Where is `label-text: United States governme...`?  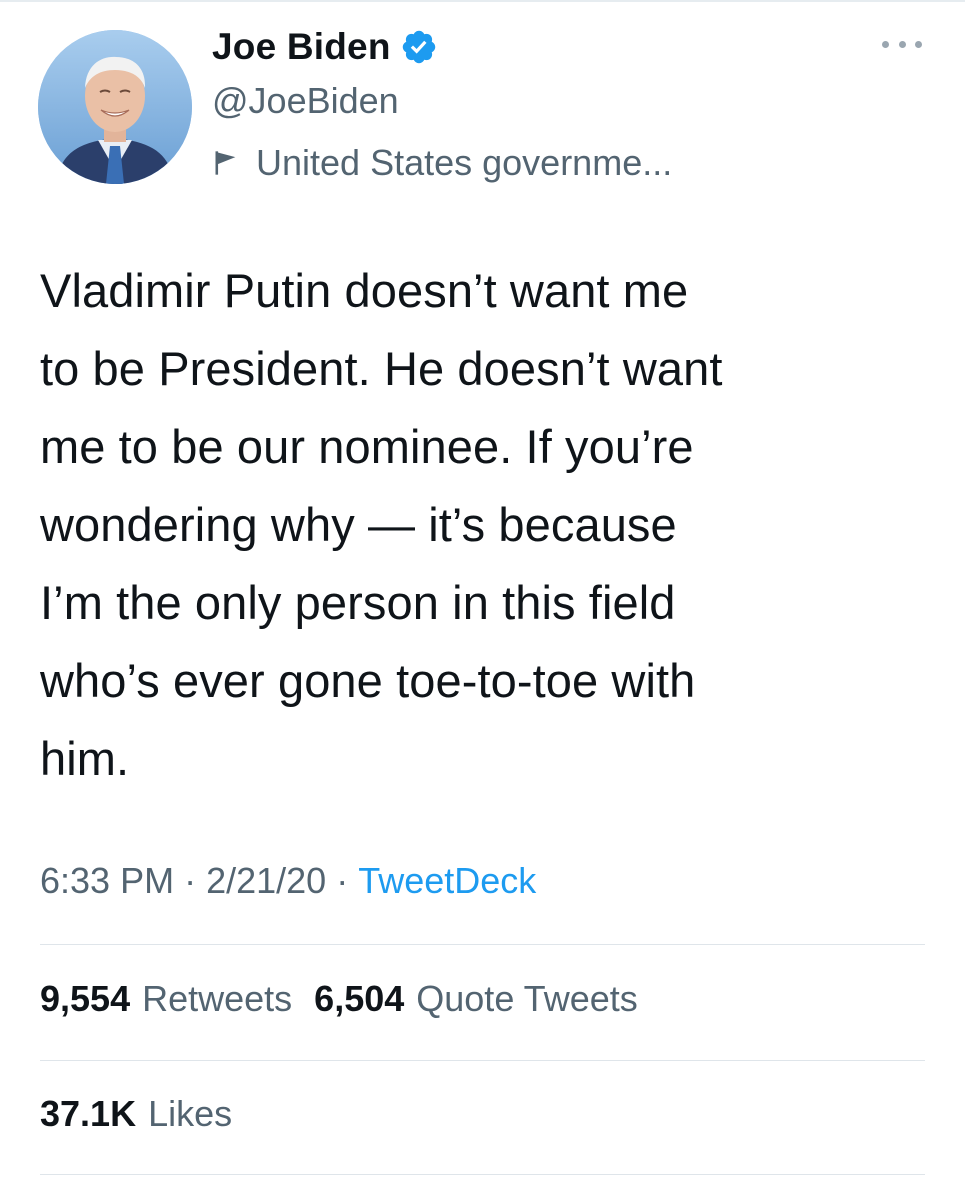 label-text: United States governme... is located at coordinates (464, 162).